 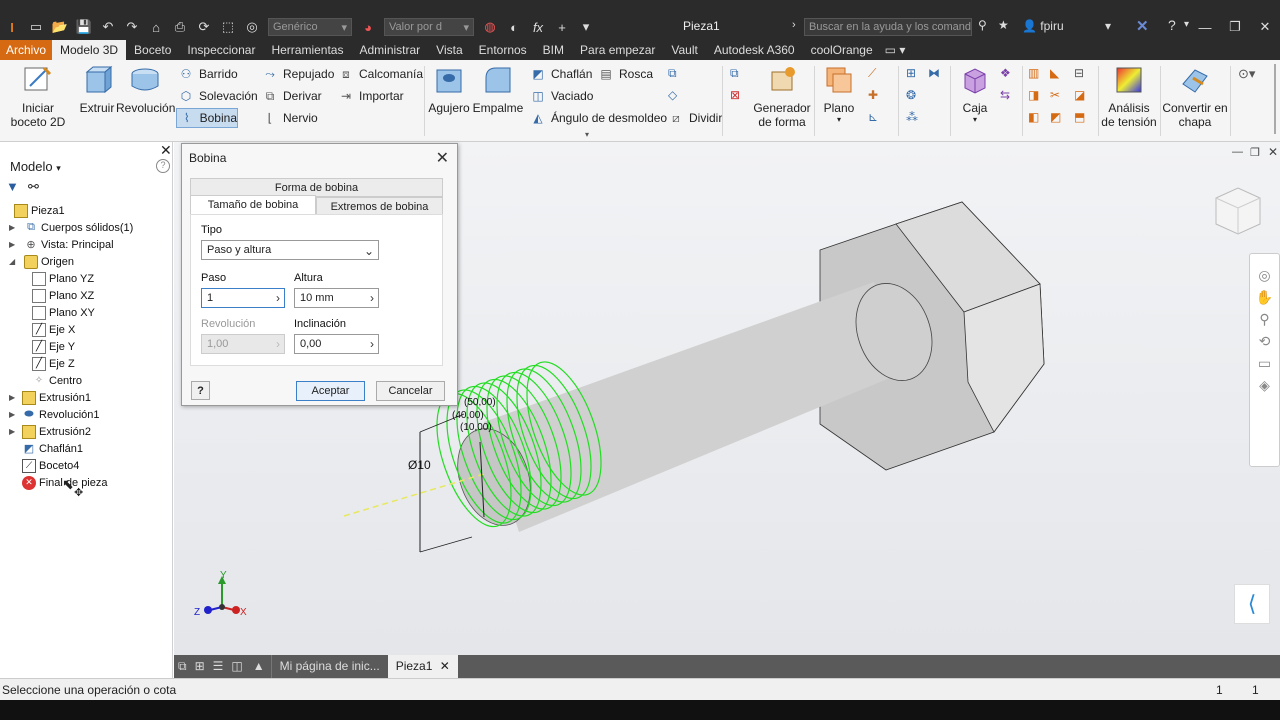 I want to click on new-icon: ▭, so click(x=36, y=27).